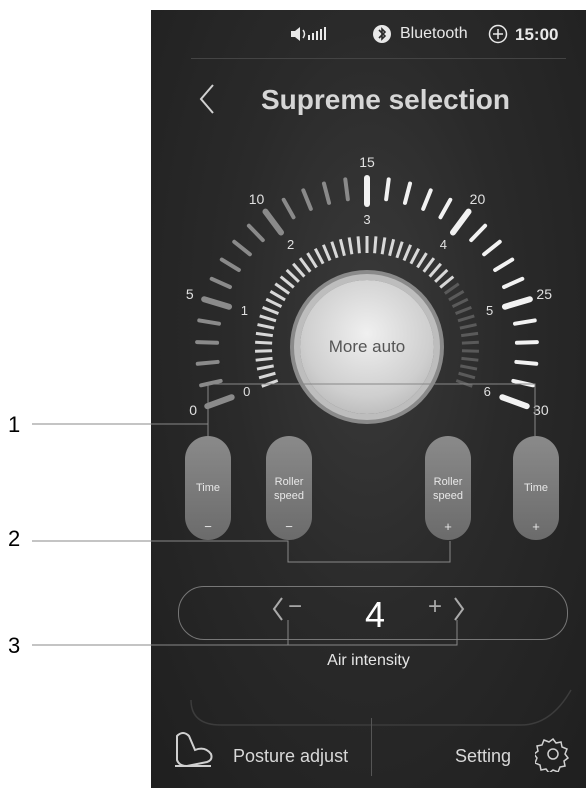 Image resolution: width=586 pixels, height=788 pixels. Describe the element at coordinates (537, 34) in the screenshot. I see `status-time: 15:00` at that location.